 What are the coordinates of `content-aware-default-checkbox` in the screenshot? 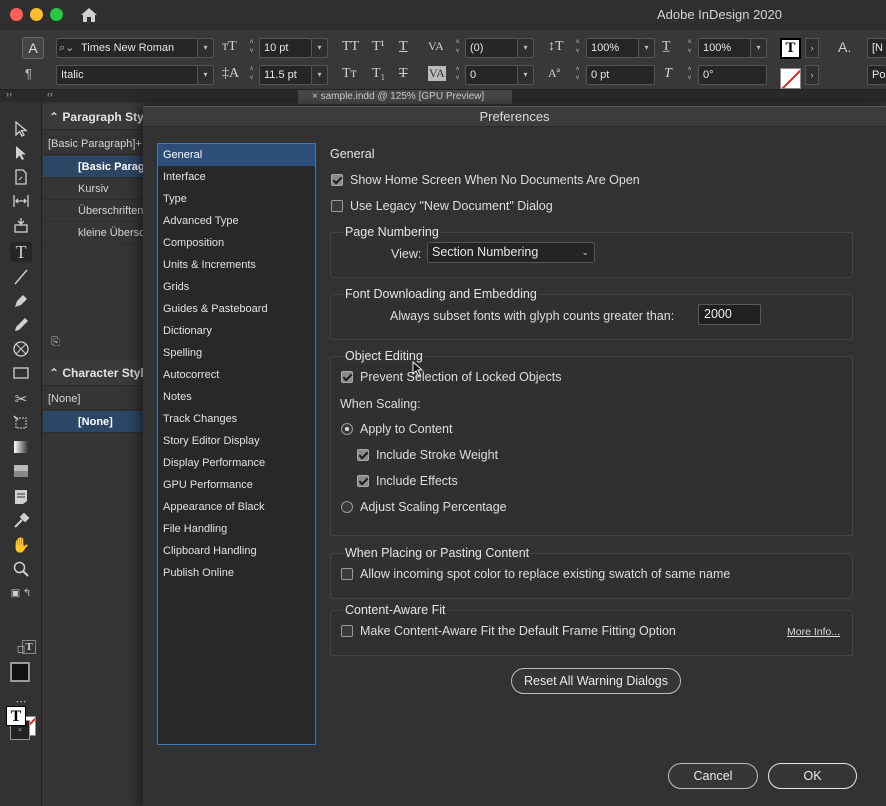 It's located at (347, 631).